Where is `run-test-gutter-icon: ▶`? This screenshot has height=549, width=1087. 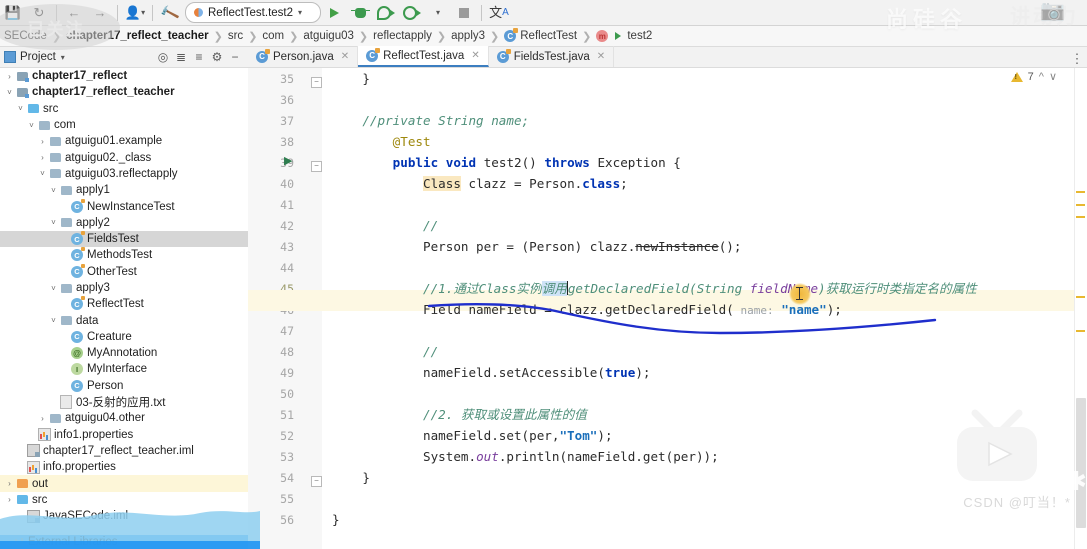
run-test-gutter-icon: ▶ is located at coordinates (290, 160).